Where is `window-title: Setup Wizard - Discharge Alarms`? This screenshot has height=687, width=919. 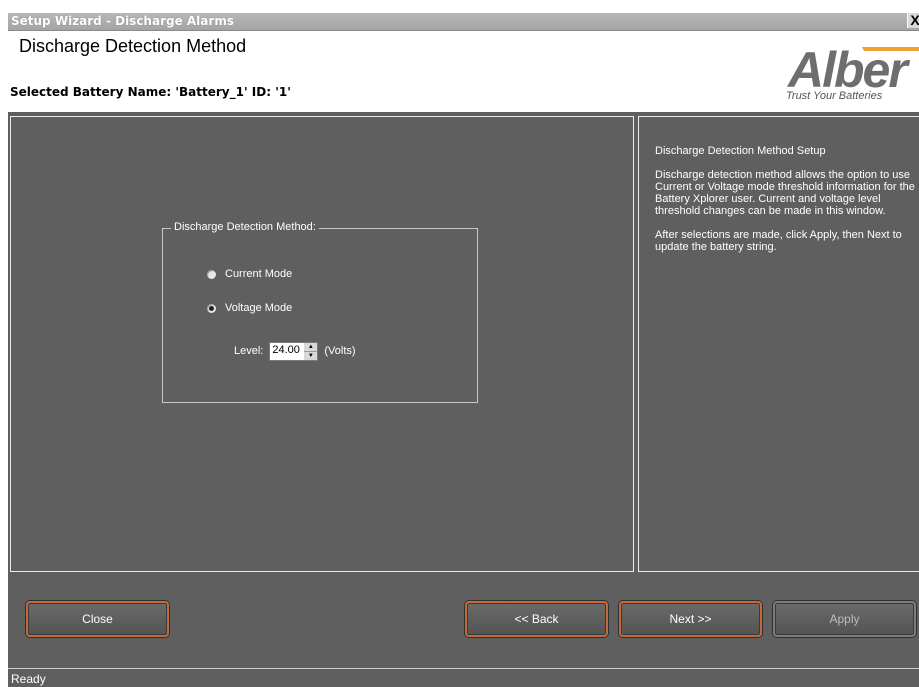
window-title: Setup Wizard - Discharge Alarms is located at coordinates (122, 21).